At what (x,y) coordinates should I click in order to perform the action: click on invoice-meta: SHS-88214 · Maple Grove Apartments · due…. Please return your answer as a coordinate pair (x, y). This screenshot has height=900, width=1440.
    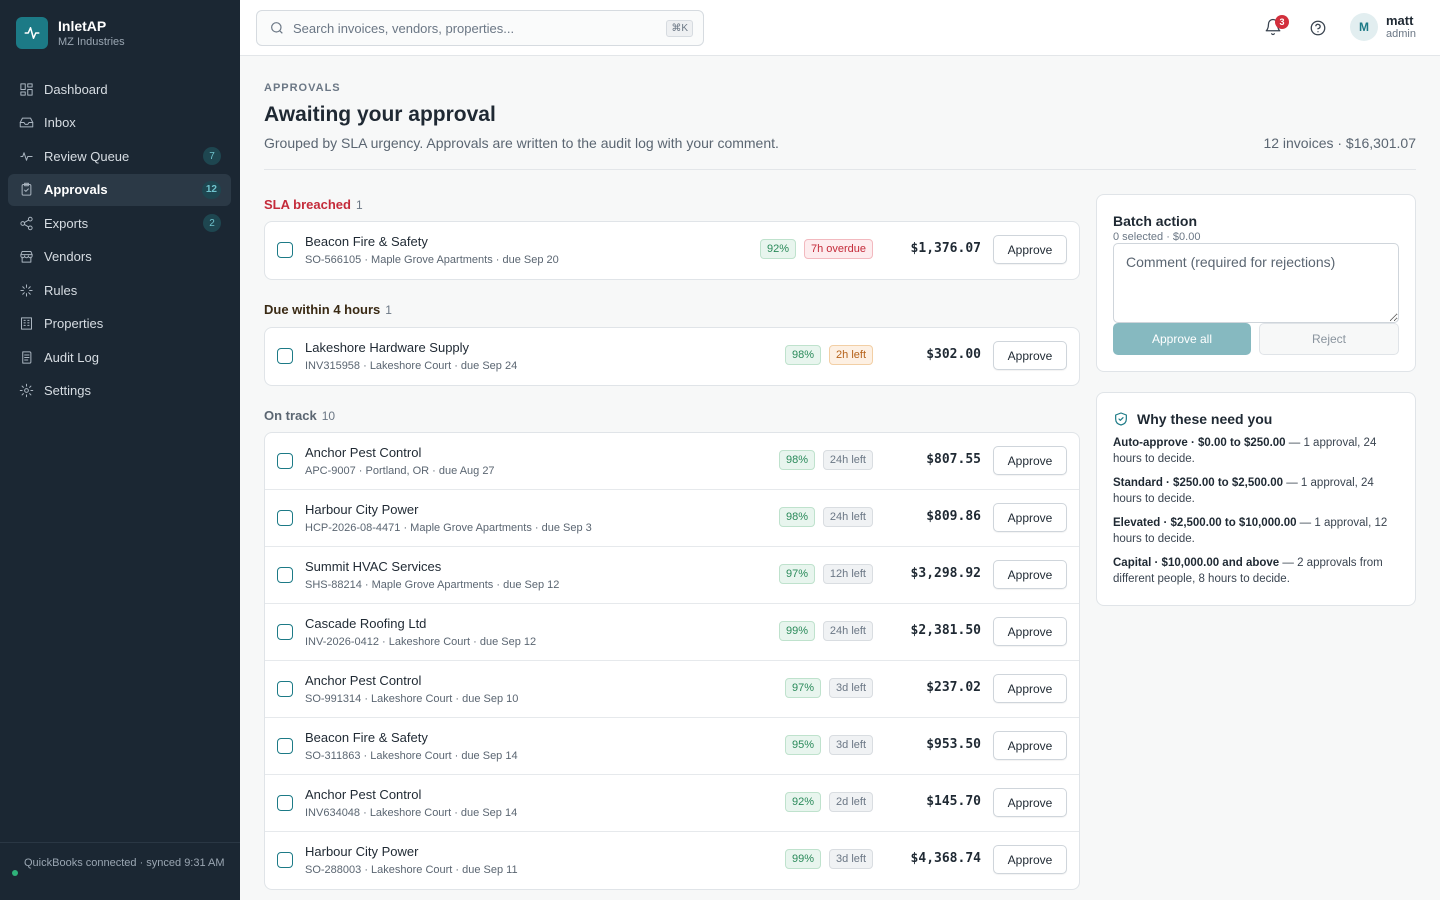
    Looking at the image, I should click on (432, 585).